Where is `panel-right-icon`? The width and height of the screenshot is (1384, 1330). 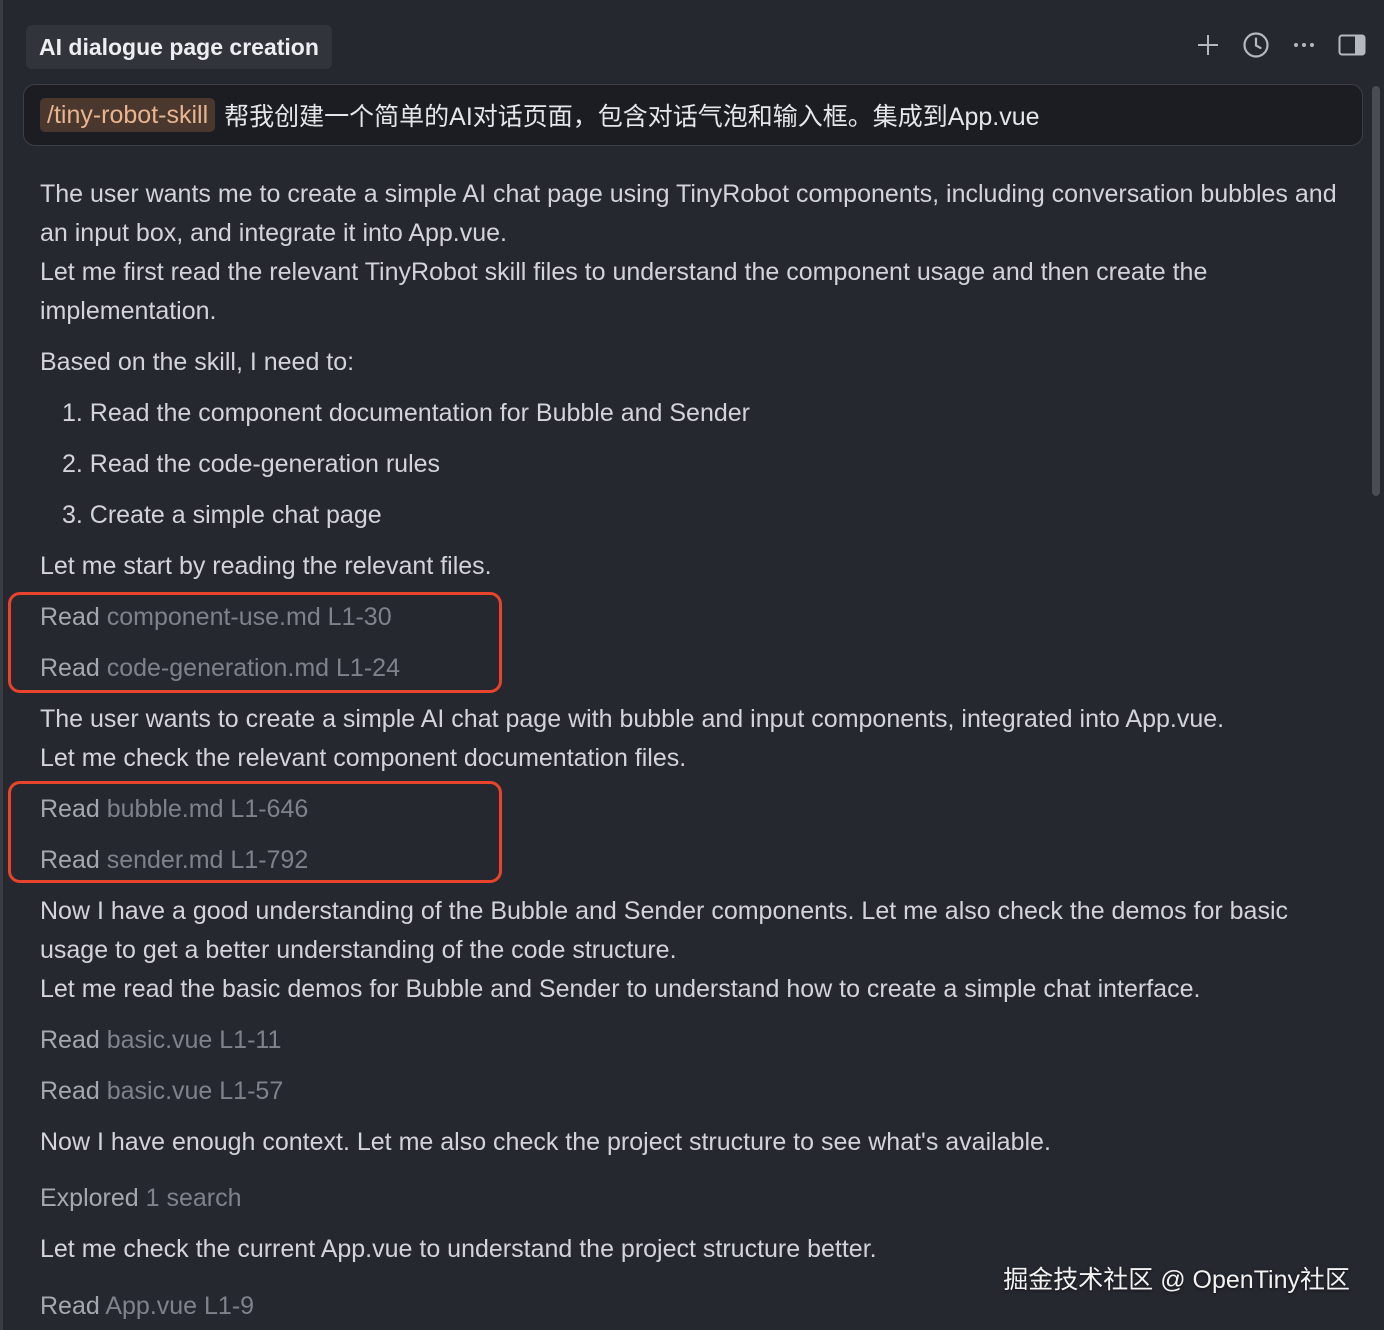
panel-right-icon is located at coordinates (1352, 45).